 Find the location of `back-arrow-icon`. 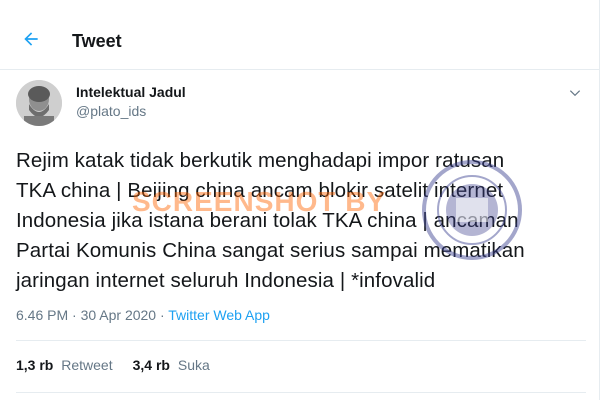

back-arrow-icon is located at coordinates (31, 39).